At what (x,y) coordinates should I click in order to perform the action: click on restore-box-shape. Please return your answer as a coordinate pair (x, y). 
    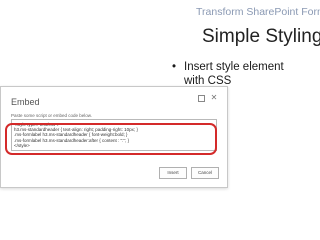
    Looking at the image, I should click on (201, 98).